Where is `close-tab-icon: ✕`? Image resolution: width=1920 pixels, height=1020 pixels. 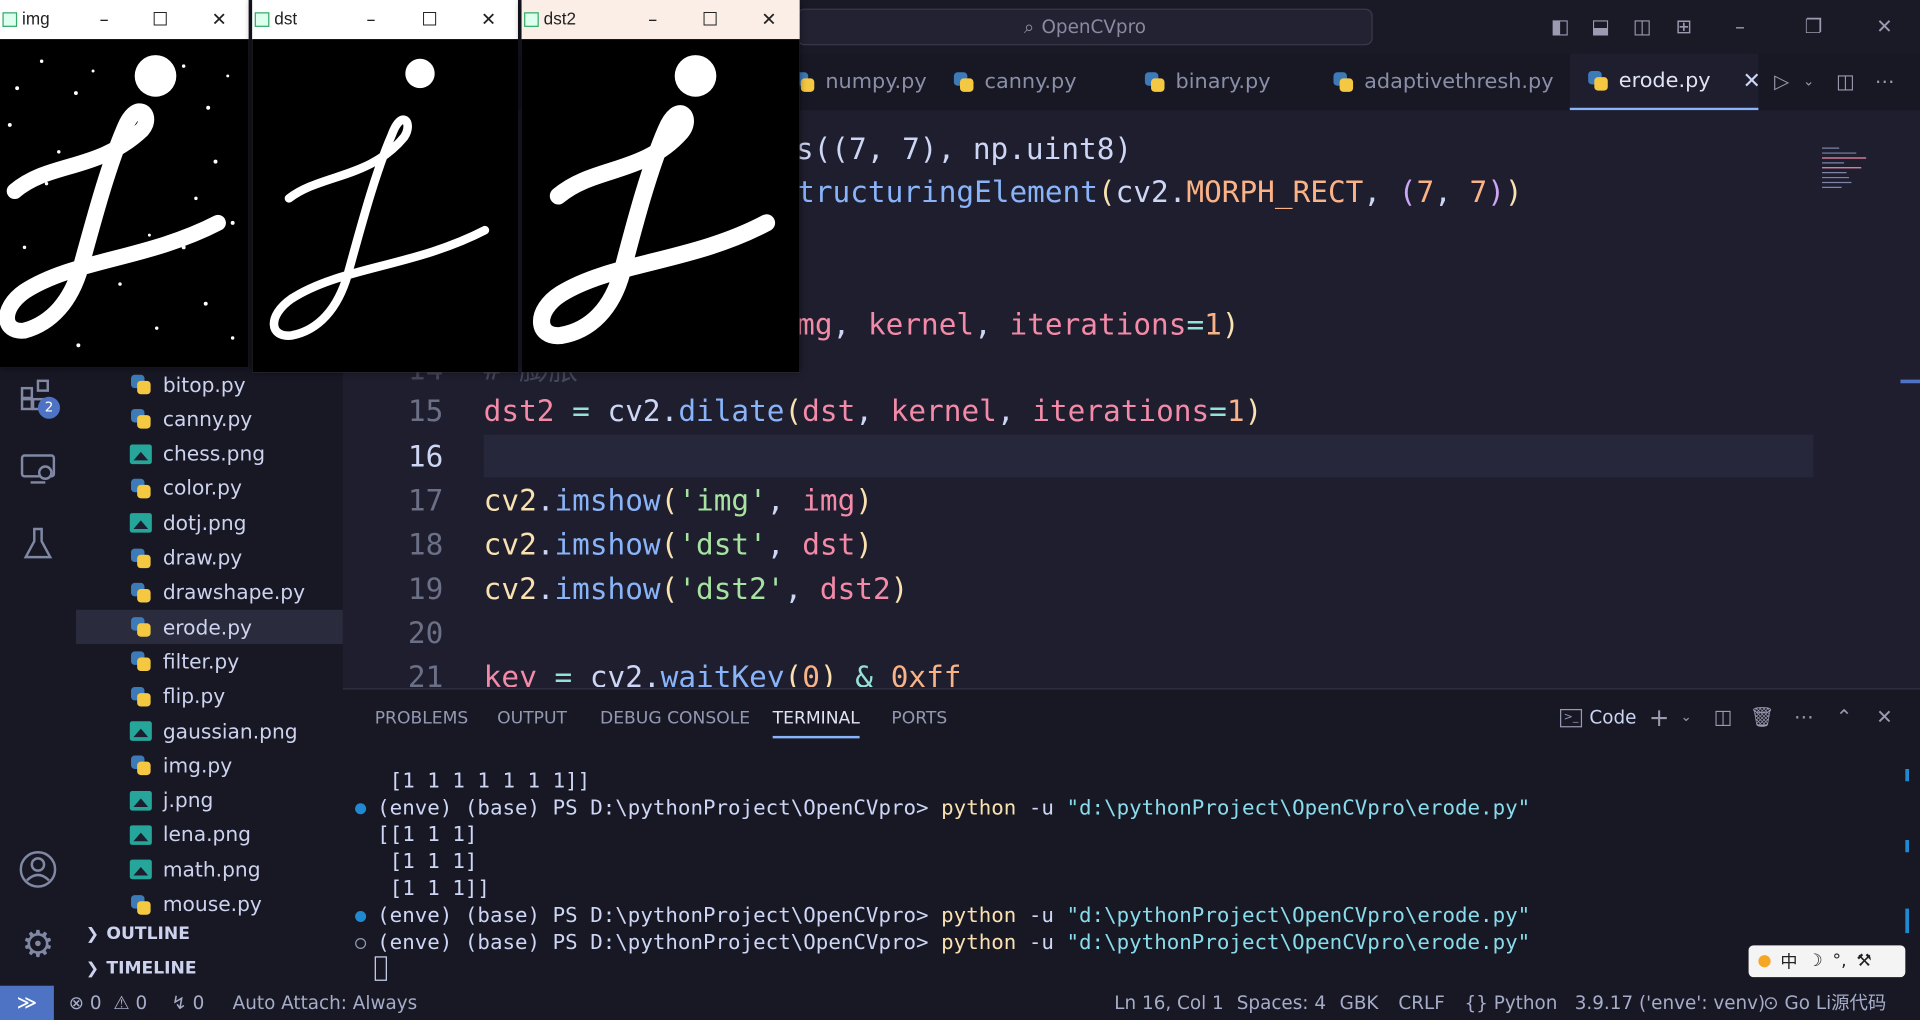 close-tab-icon: ✕ is located at coordinates (1751, 81).